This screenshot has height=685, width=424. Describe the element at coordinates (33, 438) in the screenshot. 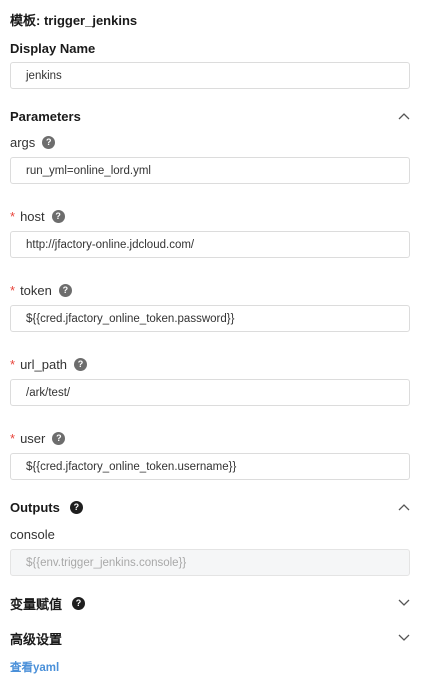

I see `user-label: user` at that location.